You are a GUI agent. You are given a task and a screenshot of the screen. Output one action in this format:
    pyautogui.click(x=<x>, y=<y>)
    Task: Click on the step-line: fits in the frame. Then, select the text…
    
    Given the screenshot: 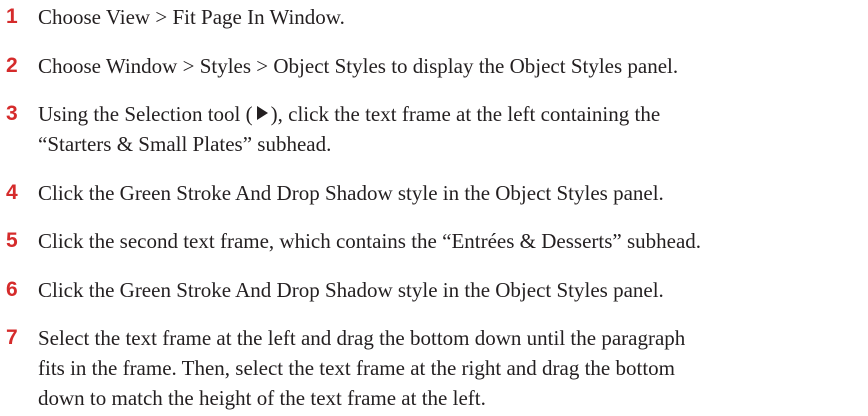 What is the action you would take?
    pyautogui.click(x=356, y=368)
    